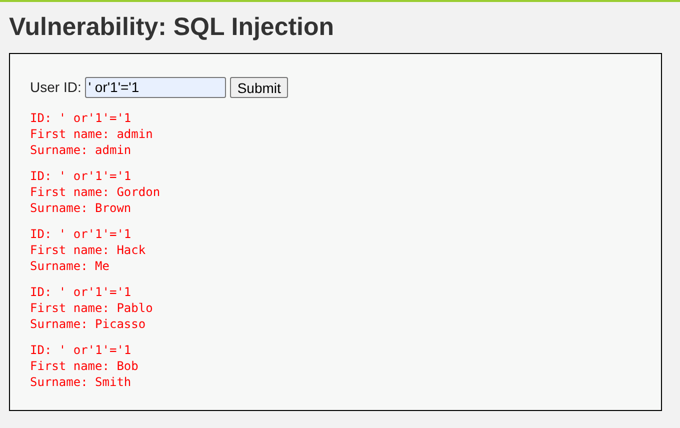 Image resolution: width=680 pixels, height=428 pixels. What do you see at coordinates (95, 192) in the screenshot?
I see `first-name-line: First name: Gordon` at bounding box center [95, 192].